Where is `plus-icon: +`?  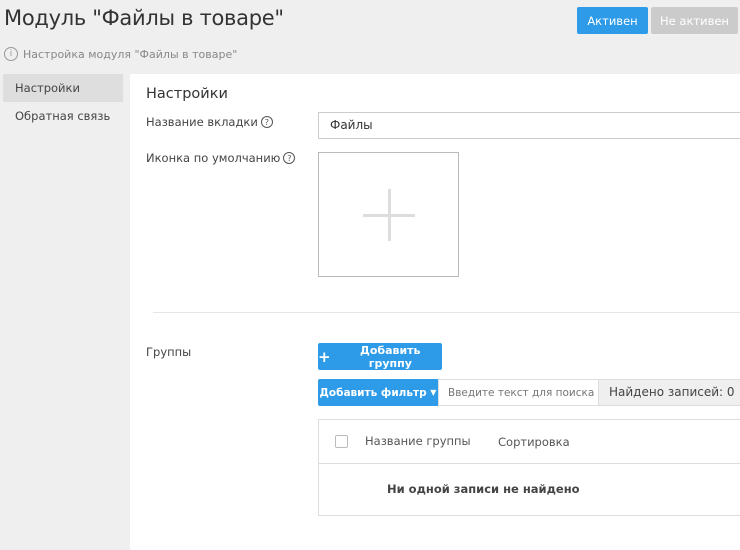 plus-icon: + is located at coordinates (324, 356).